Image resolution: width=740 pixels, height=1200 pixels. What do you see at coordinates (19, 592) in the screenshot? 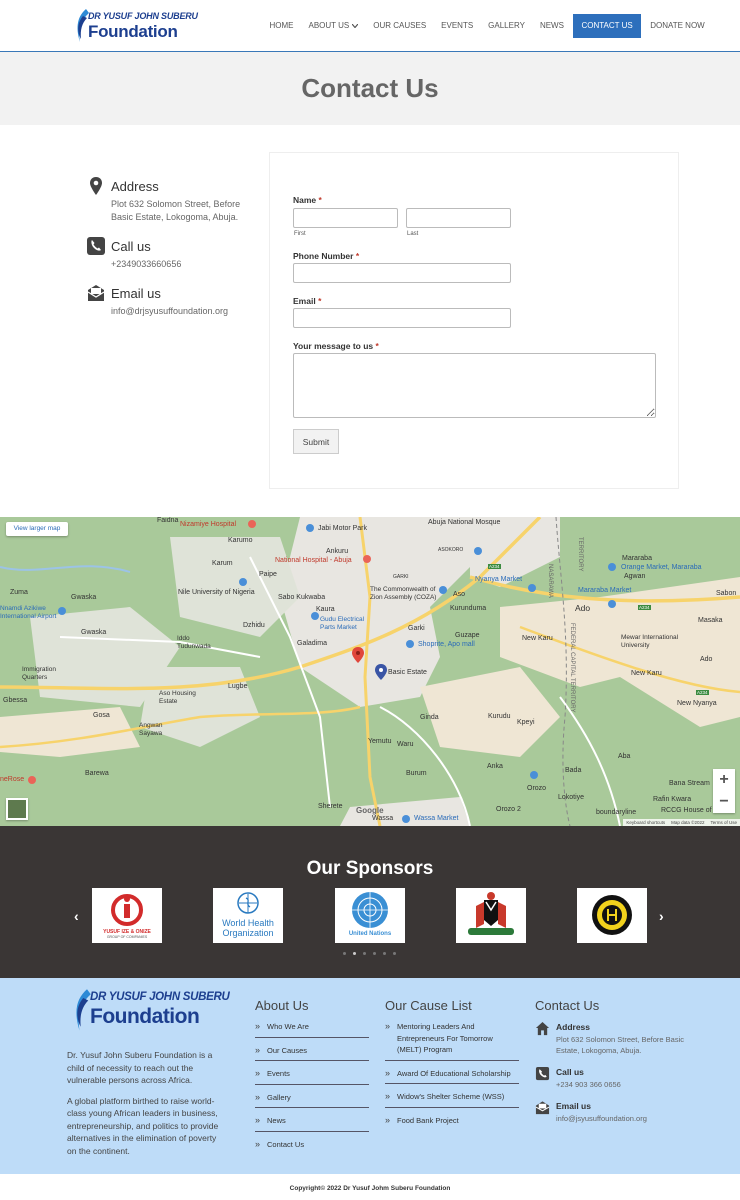
I see `map-label: Zuma` at bounding box center [19, 592].